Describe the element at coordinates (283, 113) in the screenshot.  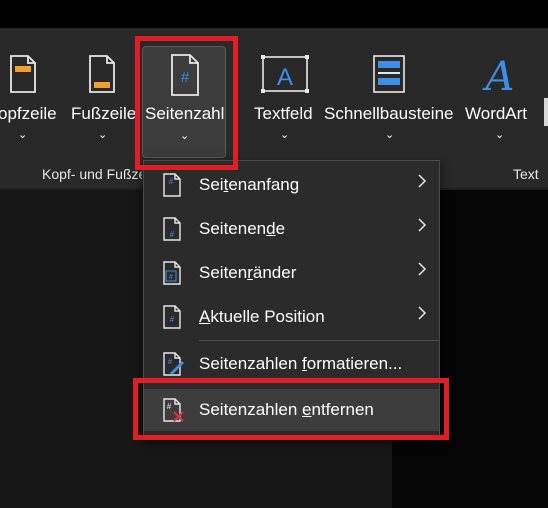
I see `text-box-button-label: Textfeld` at that location.